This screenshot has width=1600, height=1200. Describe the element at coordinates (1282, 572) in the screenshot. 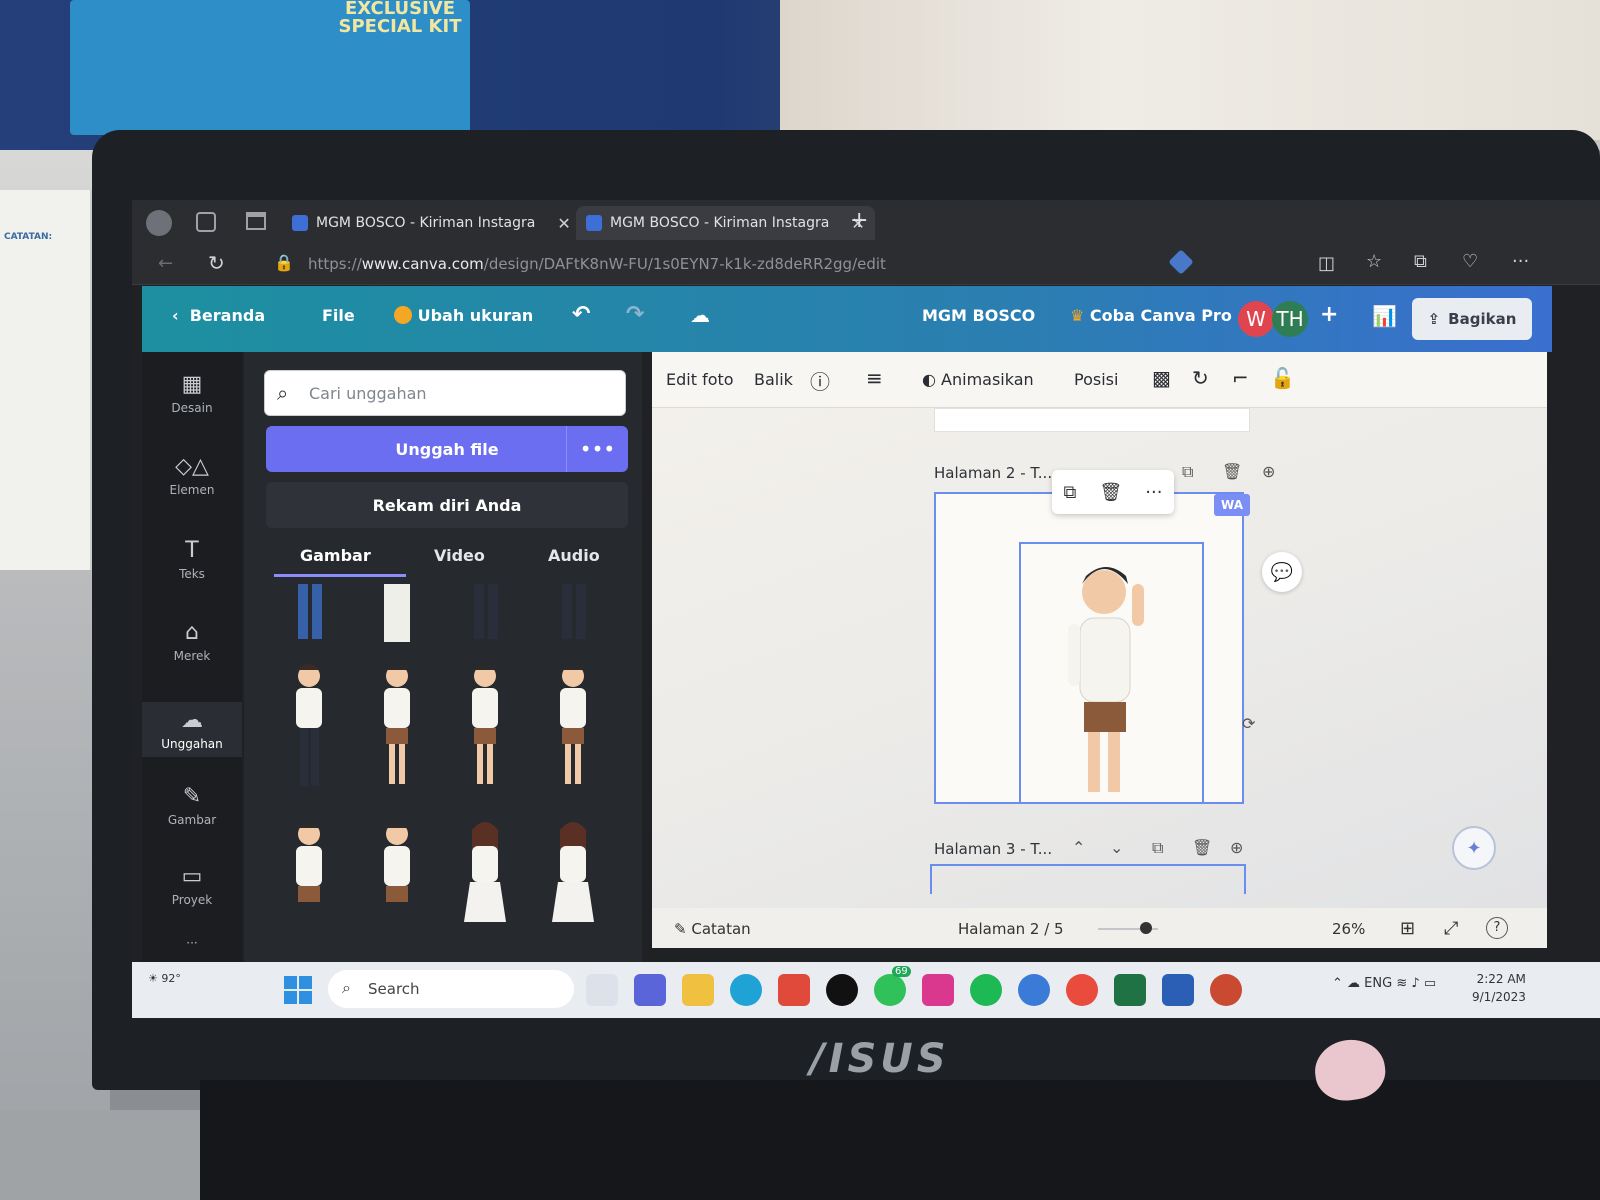

I see `comment-icon: 💬` at that location.